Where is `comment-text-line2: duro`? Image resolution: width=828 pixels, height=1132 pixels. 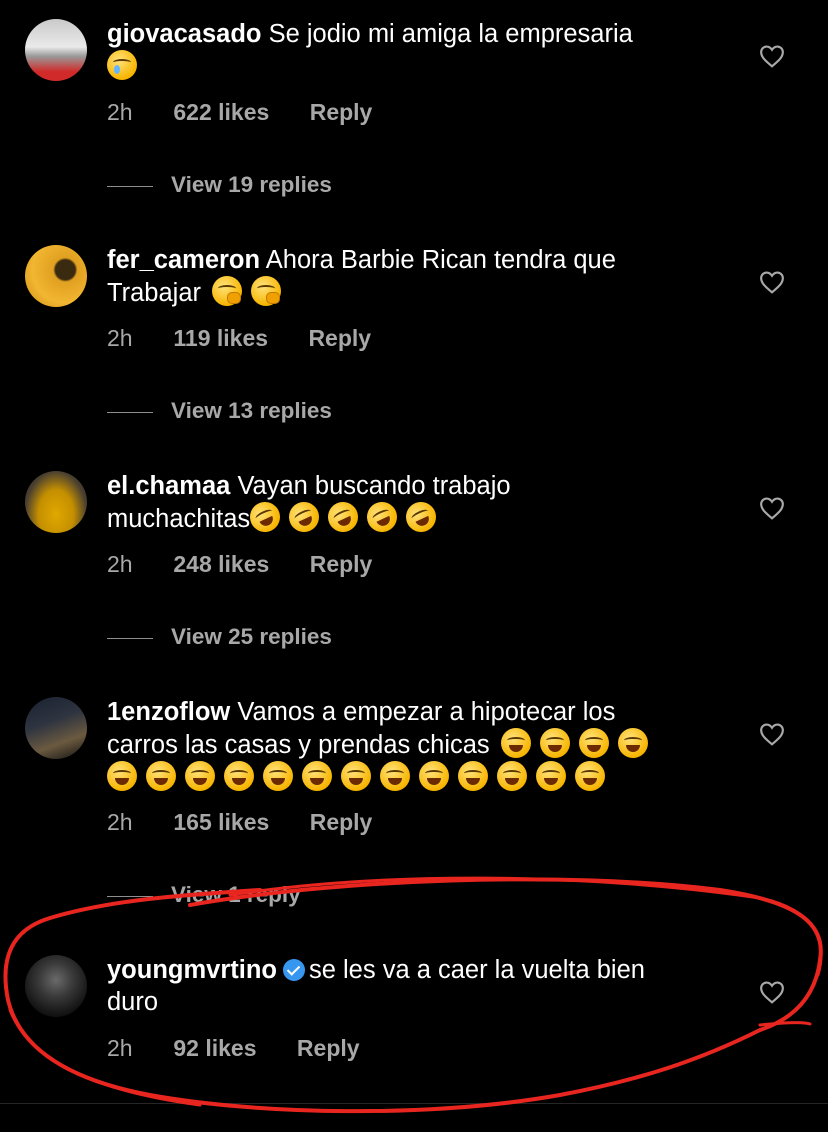 comment-text-line2: duro is located at coordinates (133, 1002).